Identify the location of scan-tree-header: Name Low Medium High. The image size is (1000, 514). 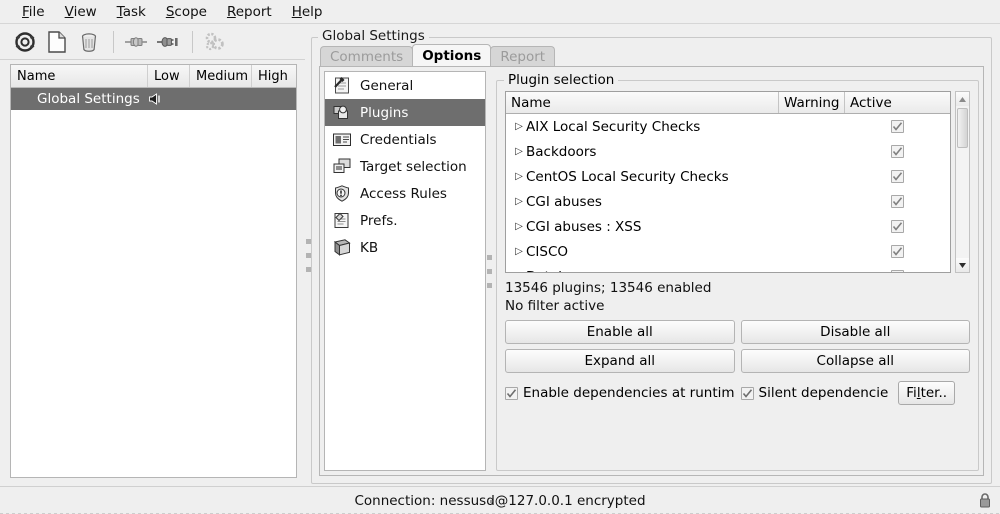
(153, 76).